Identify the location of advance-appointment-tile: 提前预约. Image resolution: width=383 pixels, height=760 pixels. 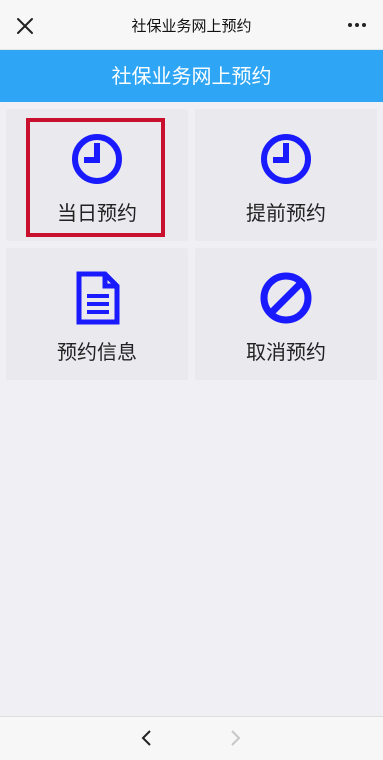
(286, 175).